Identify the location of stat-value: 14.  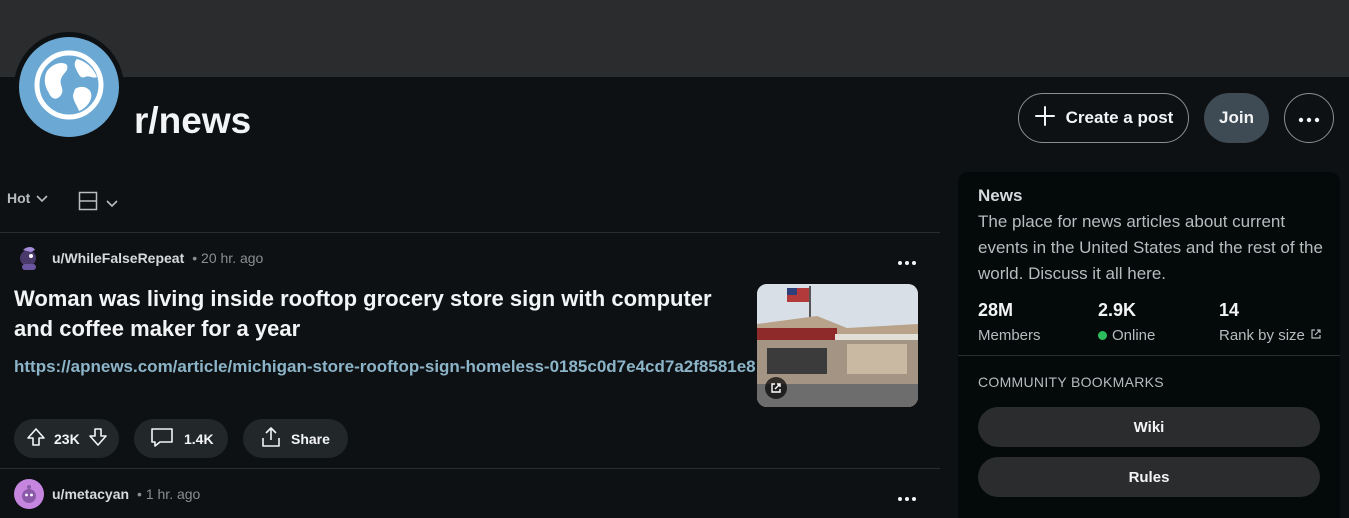
(1229, 310).